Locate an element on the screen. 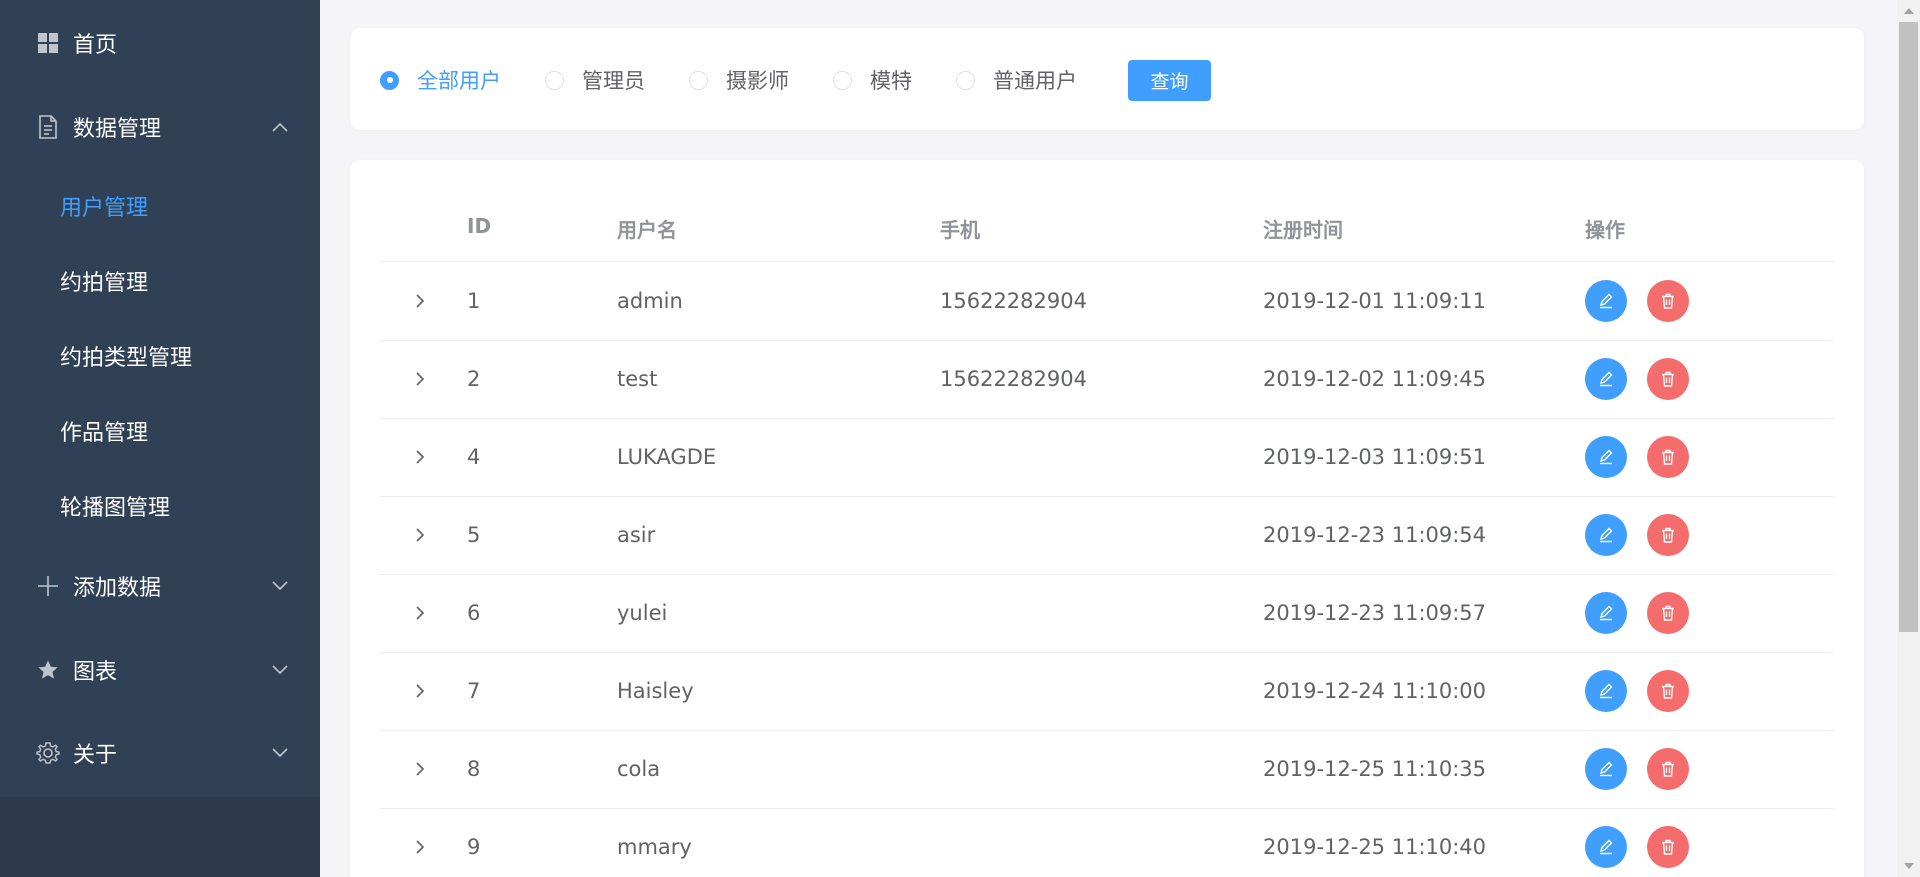 The image size is (1920, 877). sidebar-item-label: 用户管理 is located at coordinates (104, 208).